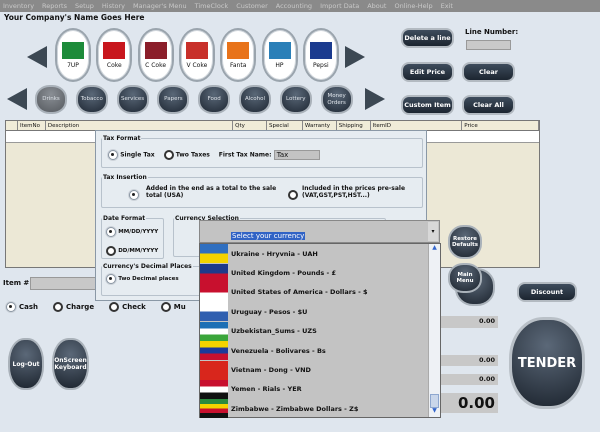 Image resolution: width=600 pixels, height=432 pixels. I want to click on clear-button: Clear, so click(488, 72).